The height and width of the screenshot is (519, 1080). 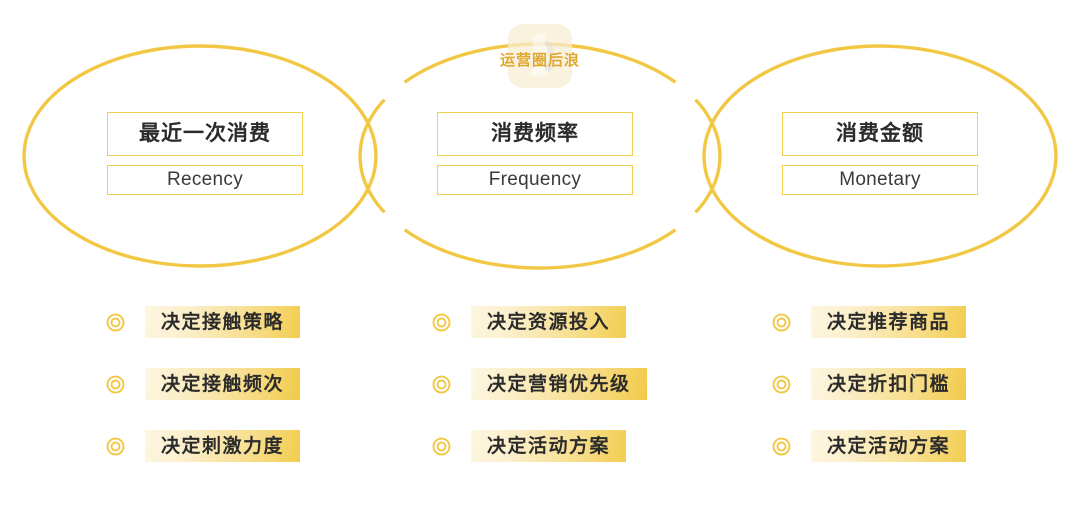 I want to click on item-column-monetary: 决定推荐商品 决定折扣门槛 决定活动方案, so click(x=902, y=398).